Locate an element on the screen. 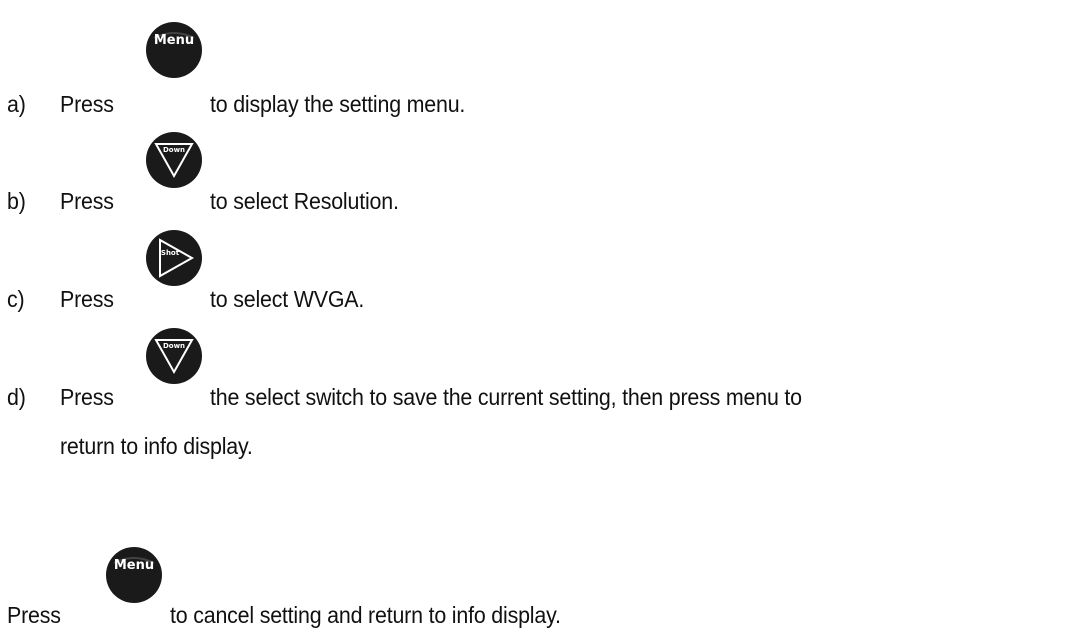 Image resolution: width=1073 pixels, height=637 pixels. step-c-press: Press is located at coordinates (87, 299).